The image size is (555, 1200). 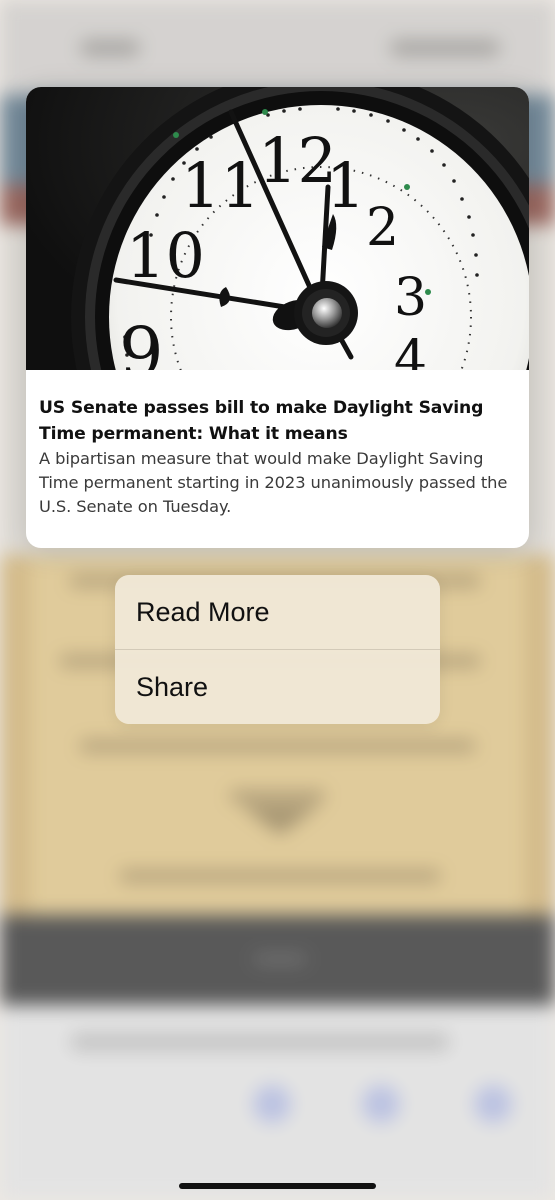 What do you see at coordinates (410, 350) in the screenshot?
I see `svg-text: 4` at bounding box center [410, 350].